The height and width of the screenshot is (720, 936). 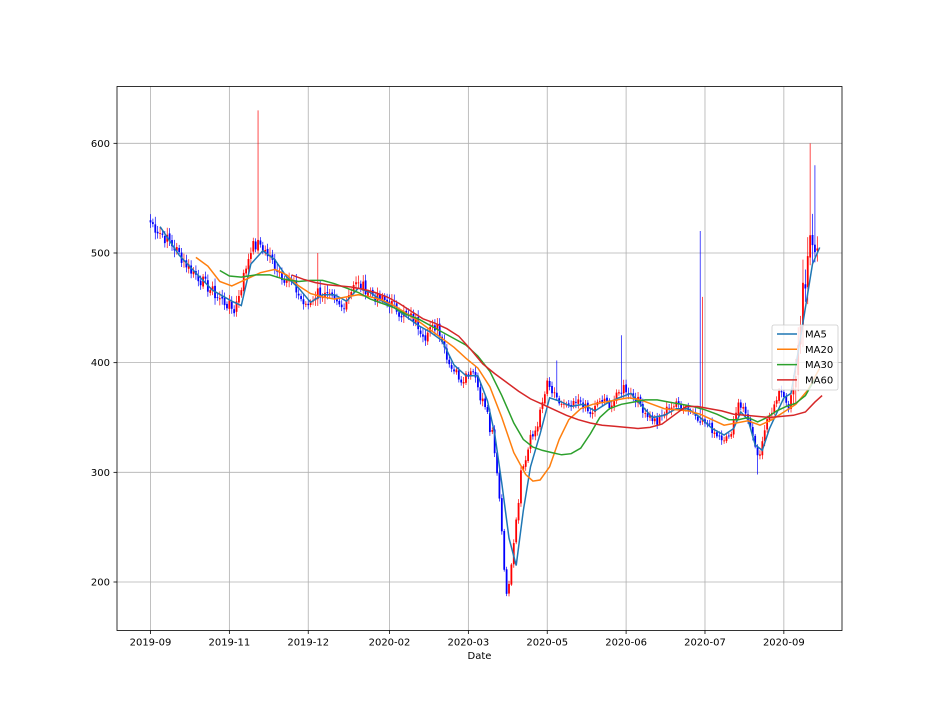 I want to click on x-tick-label: 2020-05, so click(x=547, y=643).